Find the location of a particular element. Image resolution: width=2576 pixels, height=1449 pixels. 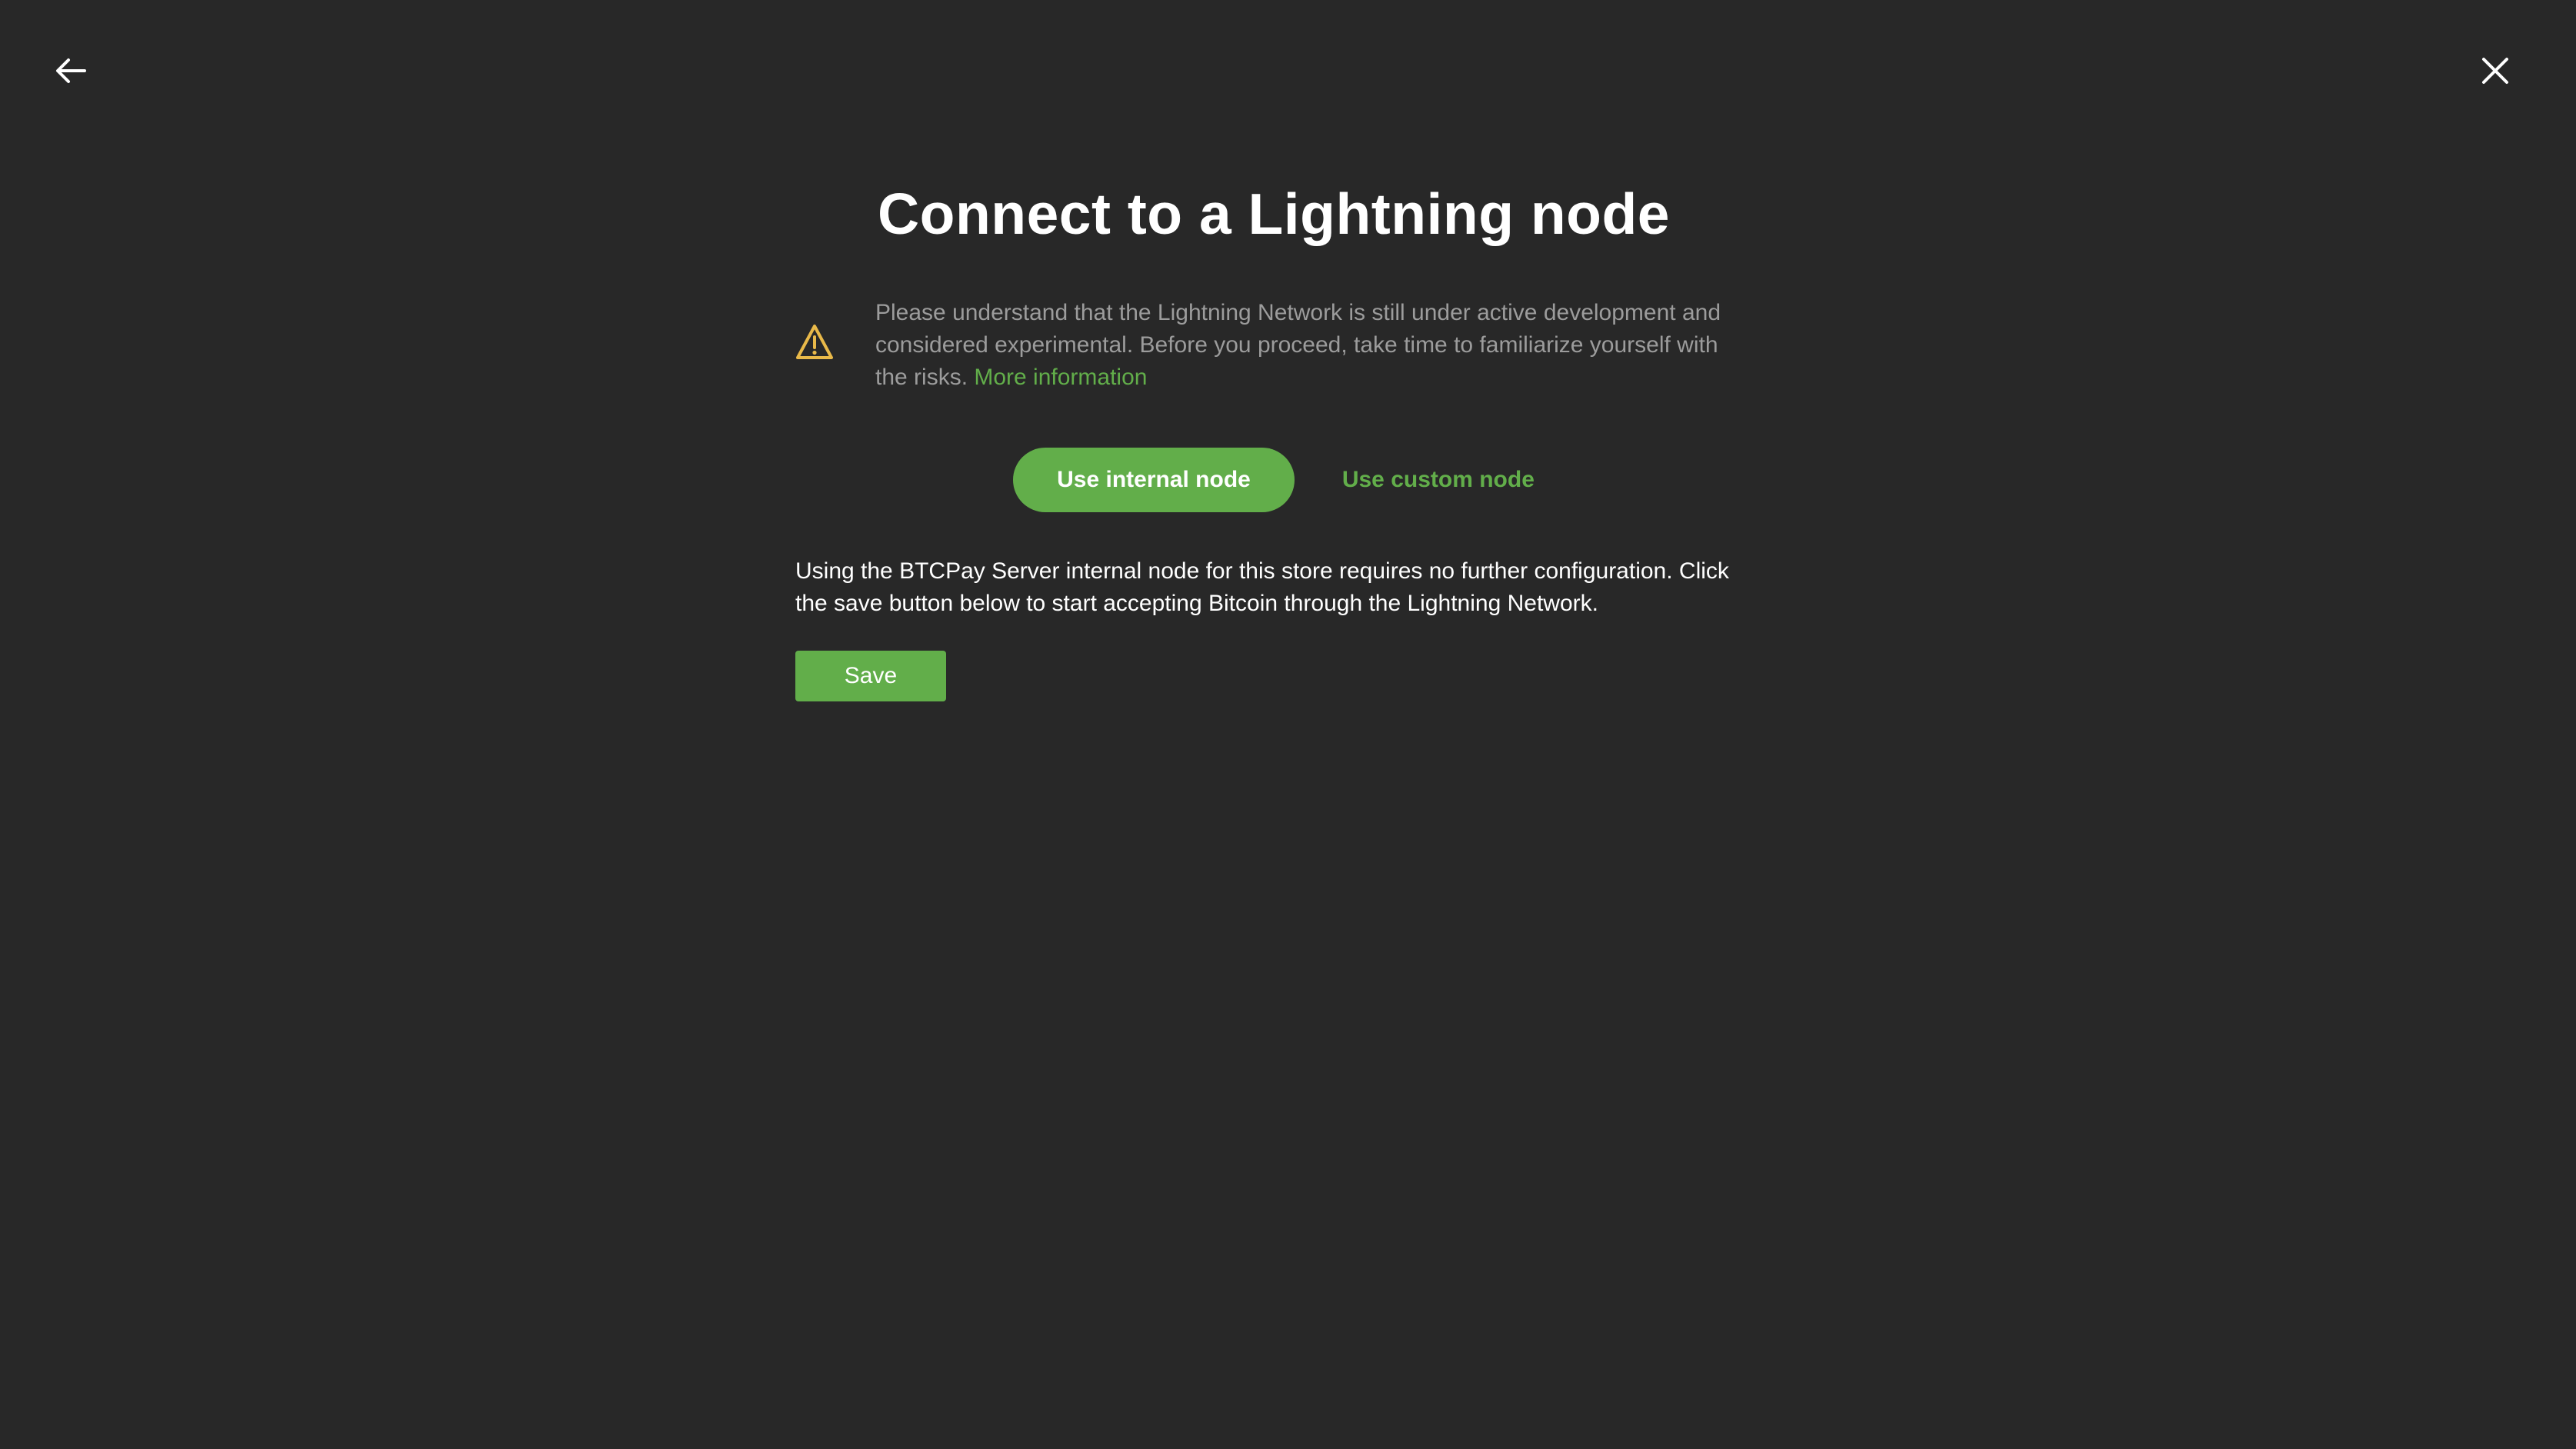

close-button is located at coordinates (2495, 71).